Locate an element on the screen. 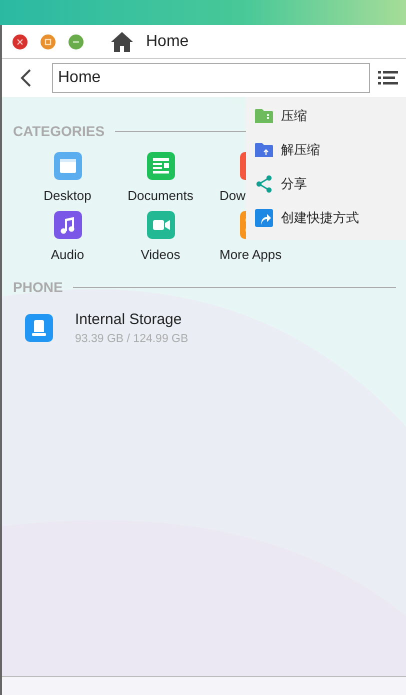  audio-icon is located at coordinates (68, 225).